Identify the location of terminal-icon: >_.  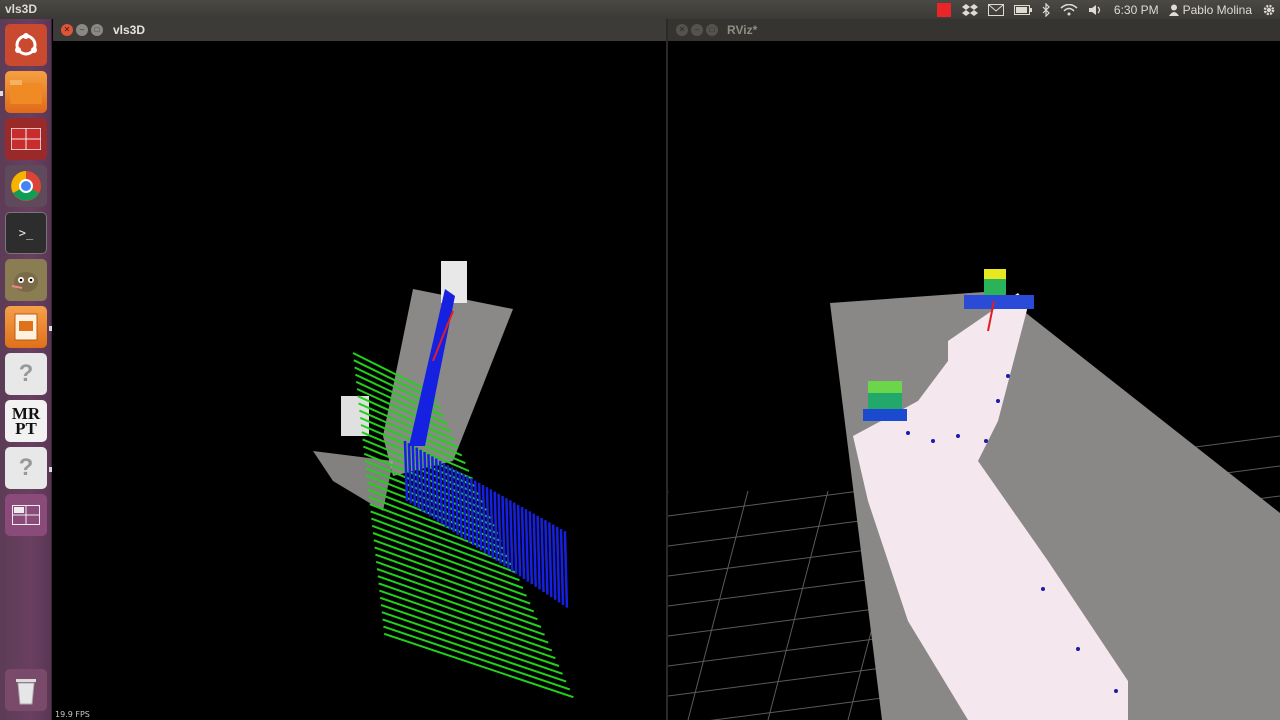
(26, 233).